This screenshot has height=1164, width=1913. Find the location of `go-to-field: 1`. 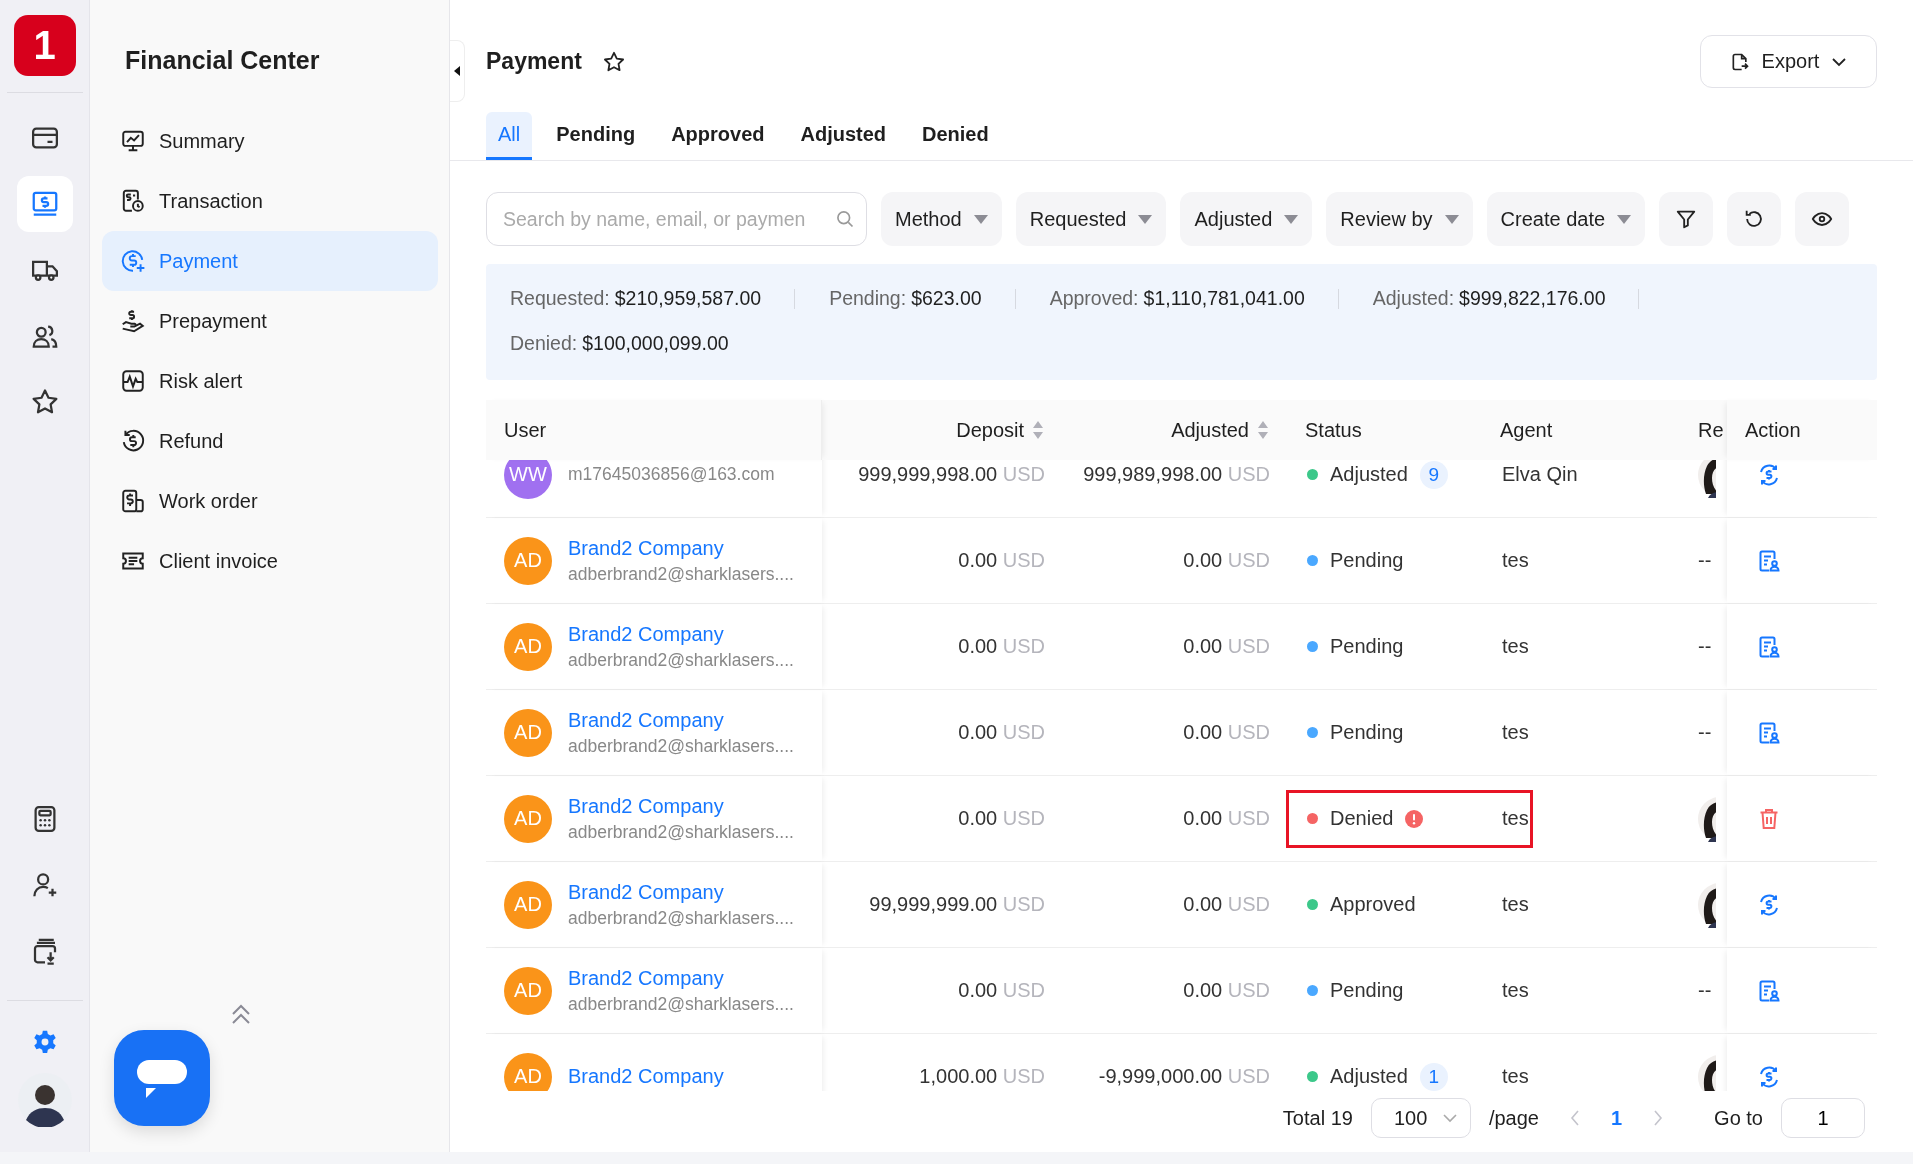

go-to-field: 1 is located at coordinates (1823, 1118).